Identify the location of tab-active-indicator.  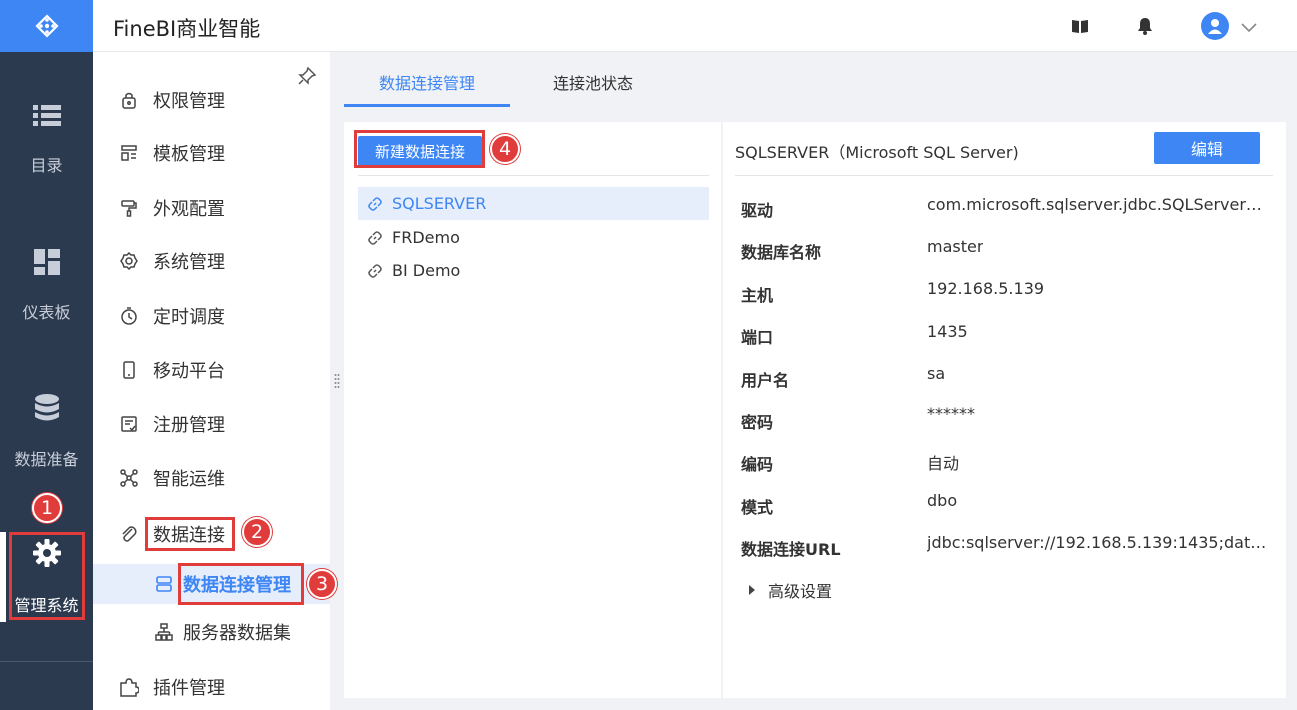
(427, 105).